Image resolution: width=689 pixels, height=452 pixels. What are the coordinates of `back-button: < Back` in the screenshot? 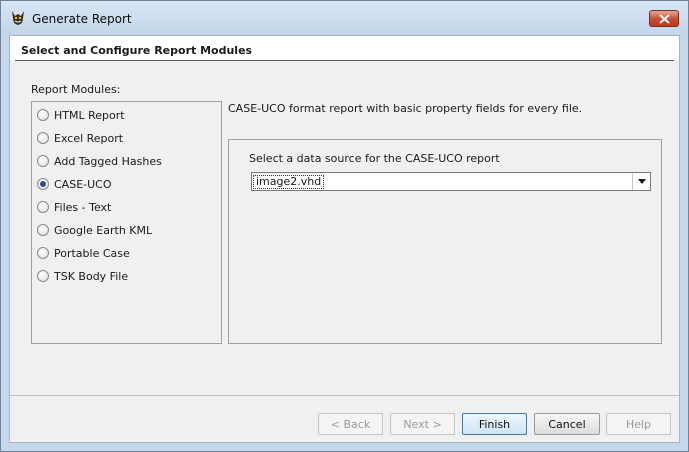 It's located at (350, 424).